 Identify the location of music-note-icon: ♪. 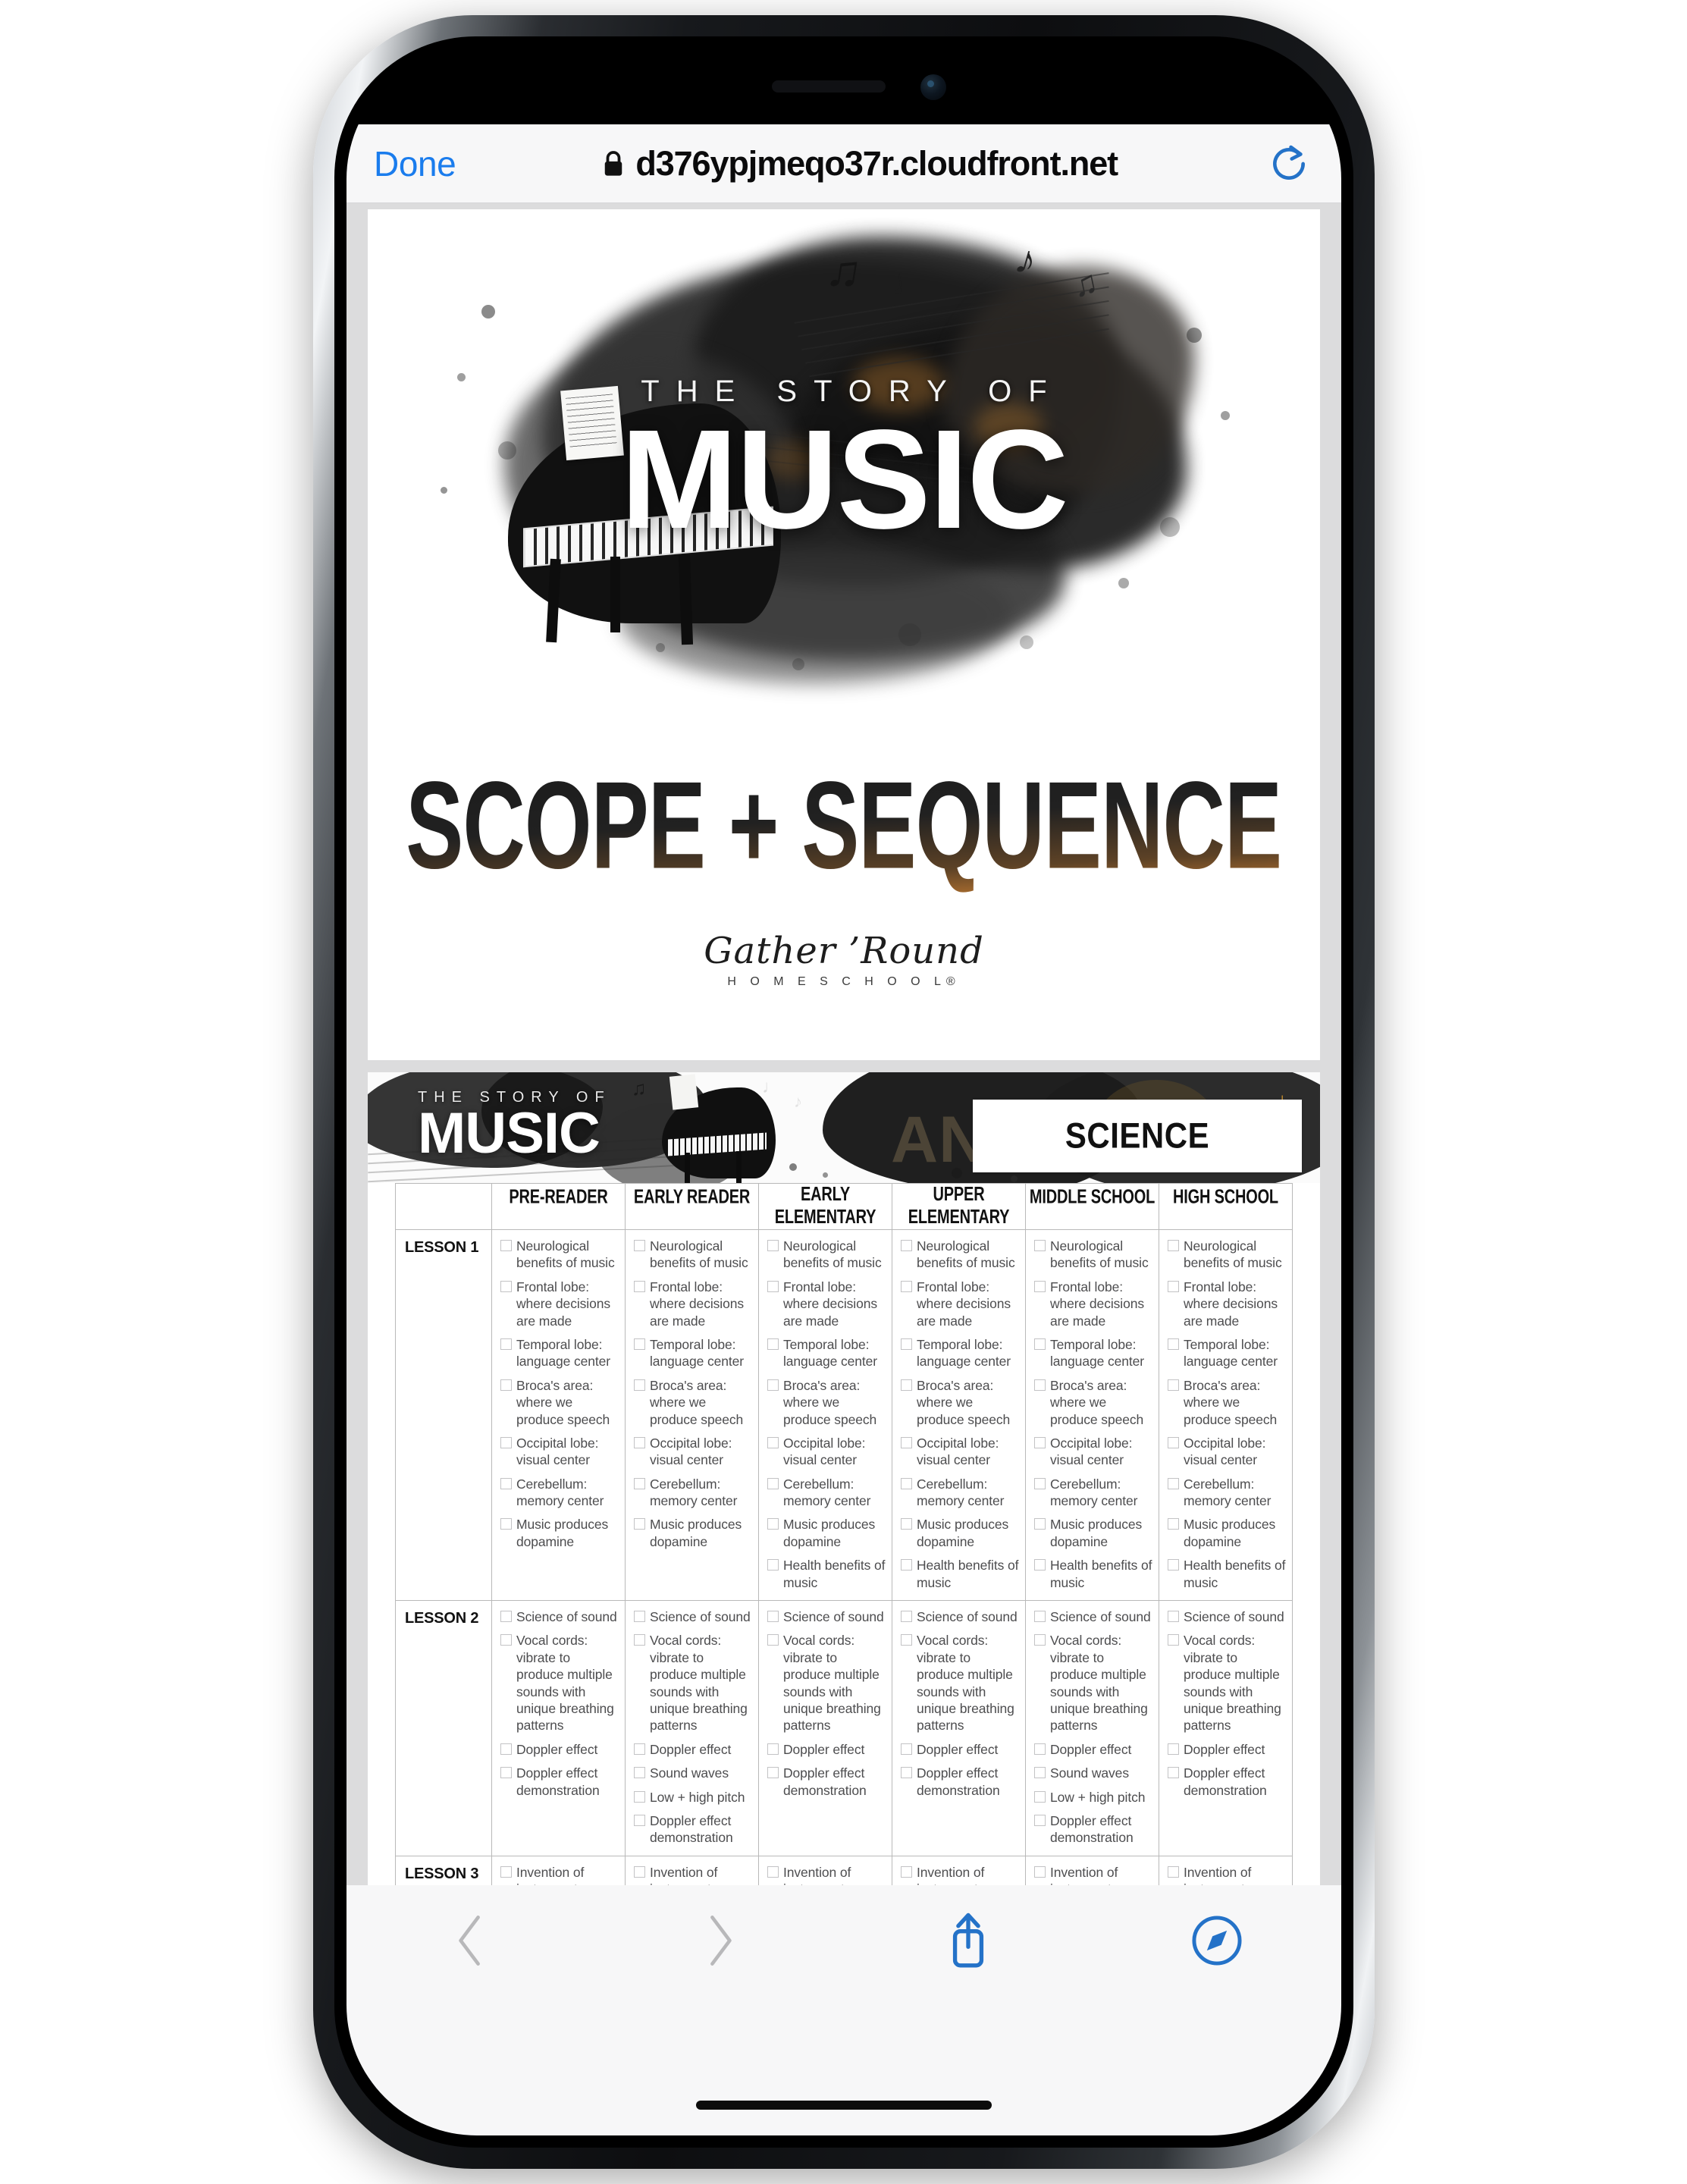
(798, 1101).